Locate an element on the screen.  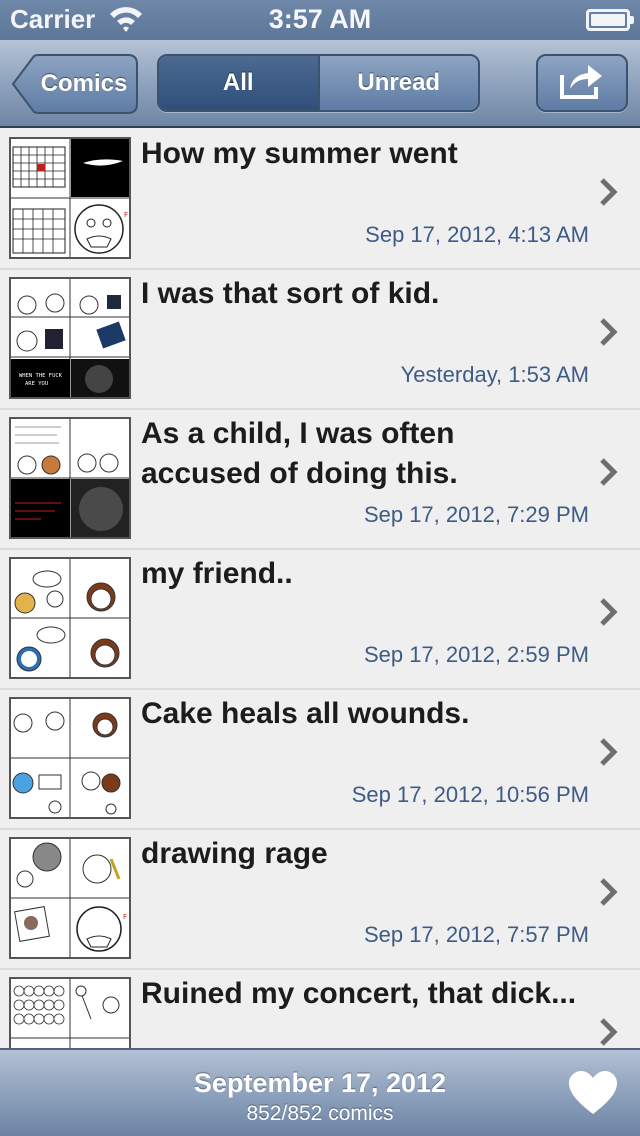
heart-icon is located at coordinates (593, 1093).